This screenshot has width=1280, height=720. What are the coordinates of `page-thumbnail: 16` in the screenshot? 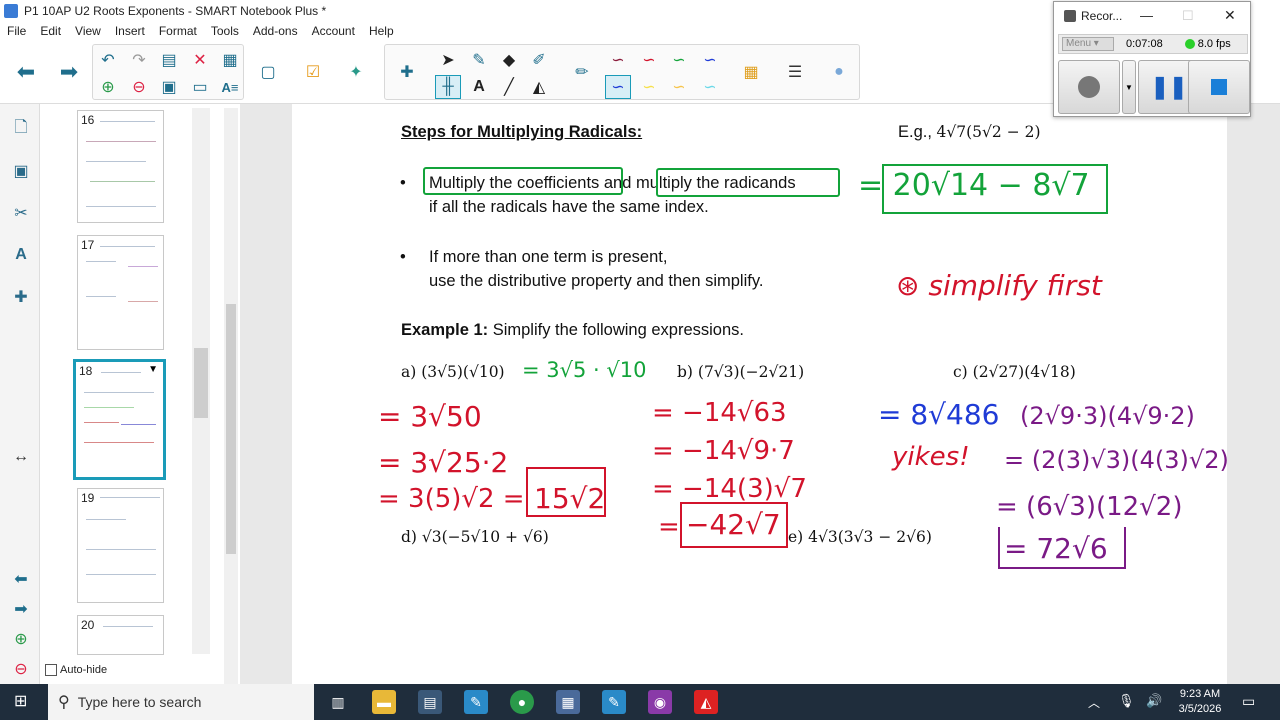 It's located at (120, 166).